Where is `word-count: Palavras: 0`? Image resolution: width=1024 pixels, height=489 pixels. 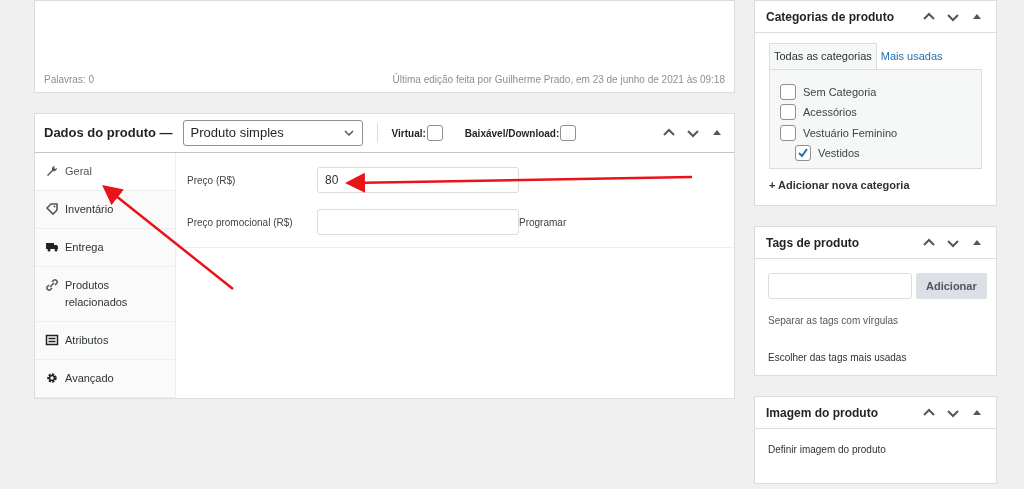
word-count: Palavras: 0 is located at coordinates (69, 80).